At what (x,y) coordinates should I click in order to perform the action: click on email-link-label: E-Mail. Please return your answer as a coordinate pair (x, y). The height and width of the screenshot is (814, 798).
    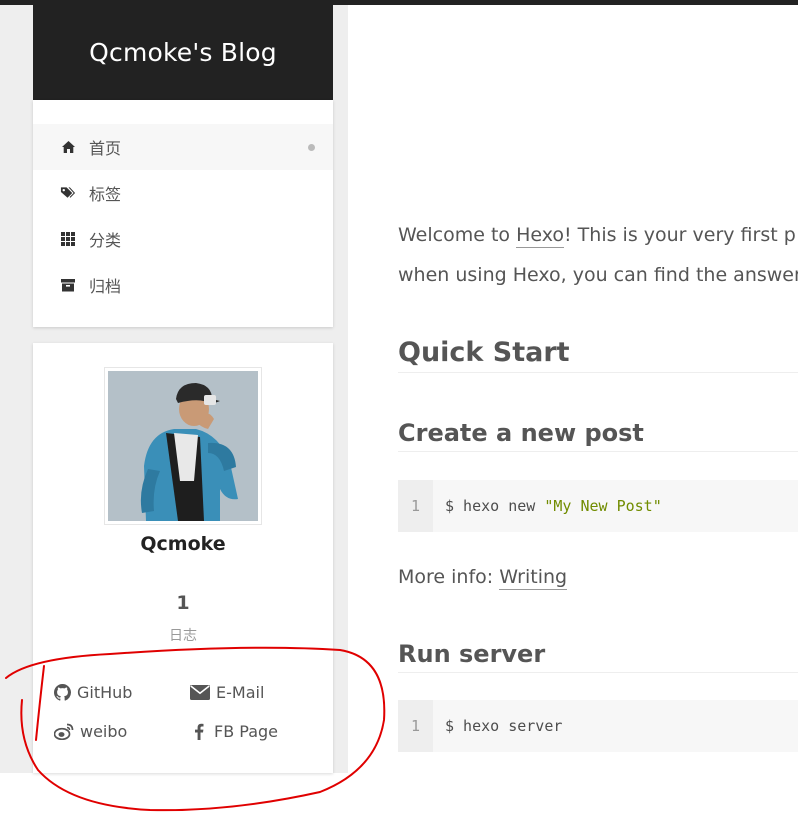
    Looking at the image, I should click on (240, 692).